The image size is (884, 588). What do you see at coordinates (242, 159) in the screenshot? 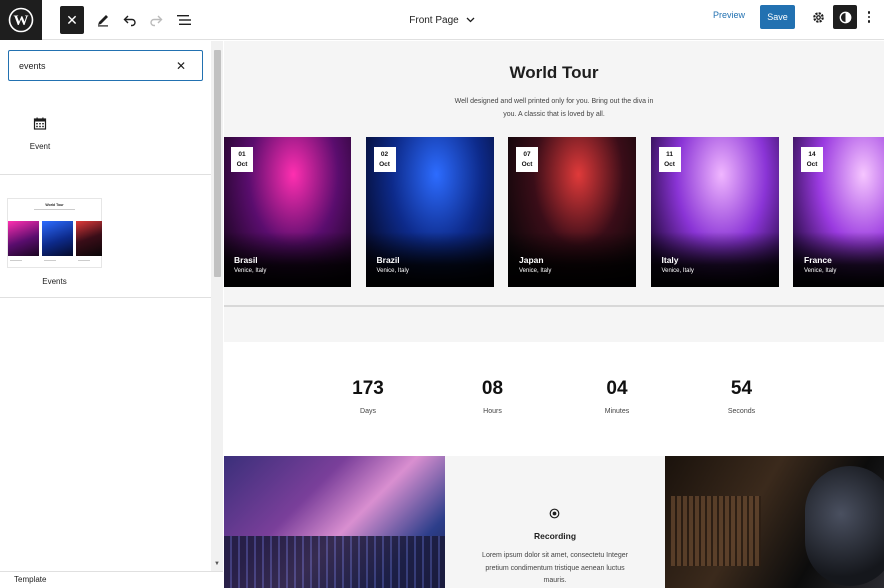
I see `date-badge: 01 Oct` at bounding box center [242, 159].